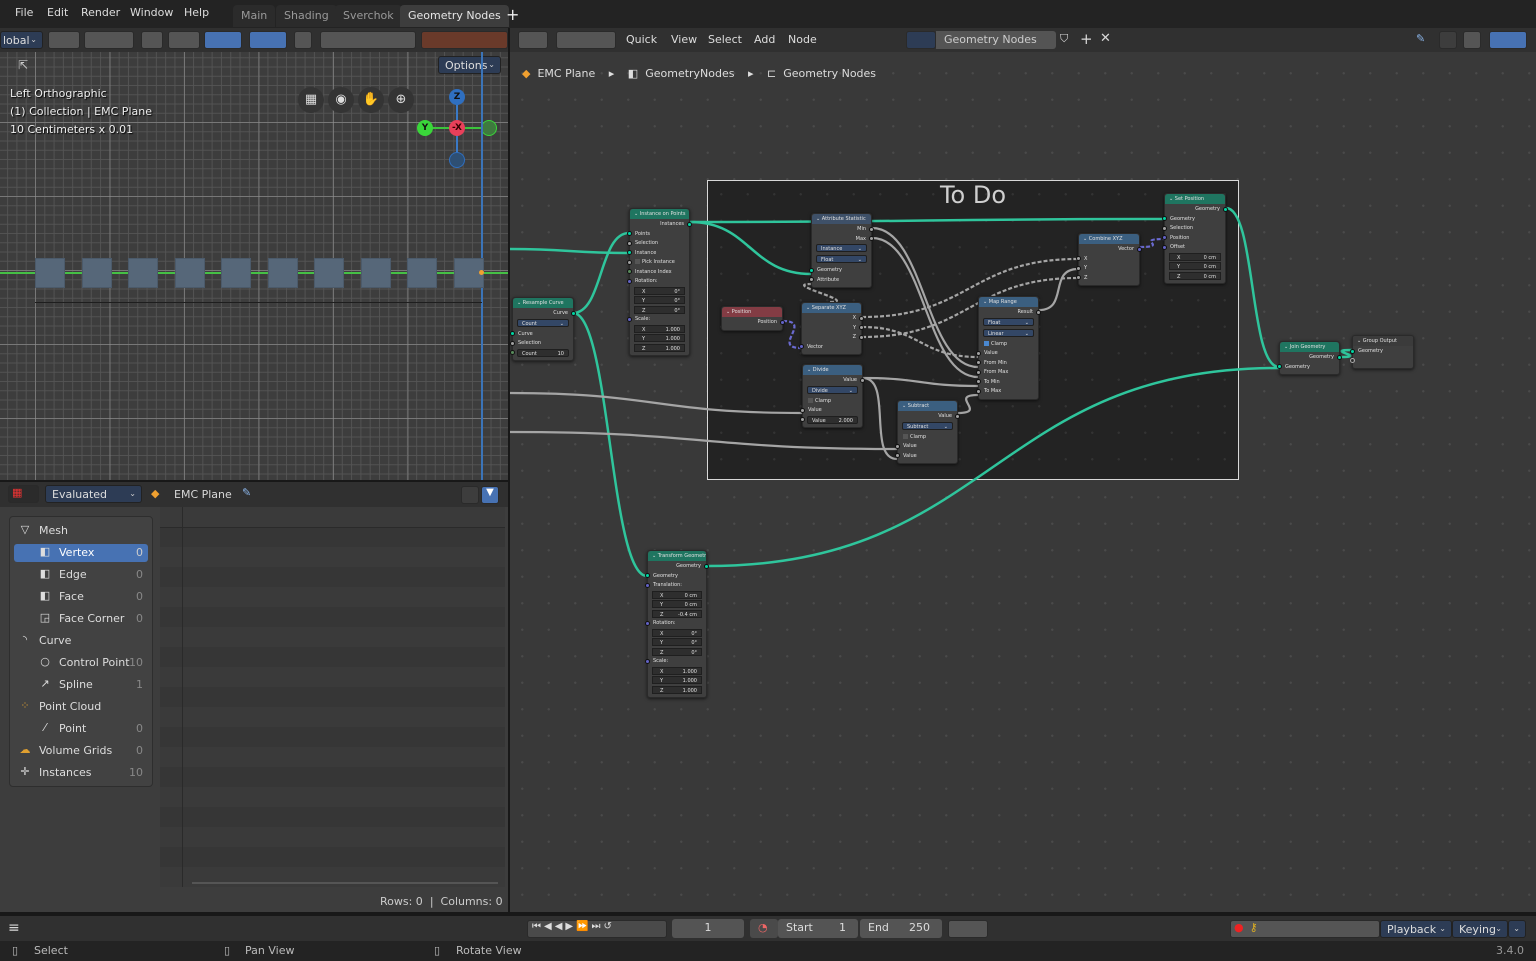 This screenshot has width=1536, height=961. Describe the element at coordinates (345, 883) in the screenshot. I see `horizontal-scrollbar` at that location.